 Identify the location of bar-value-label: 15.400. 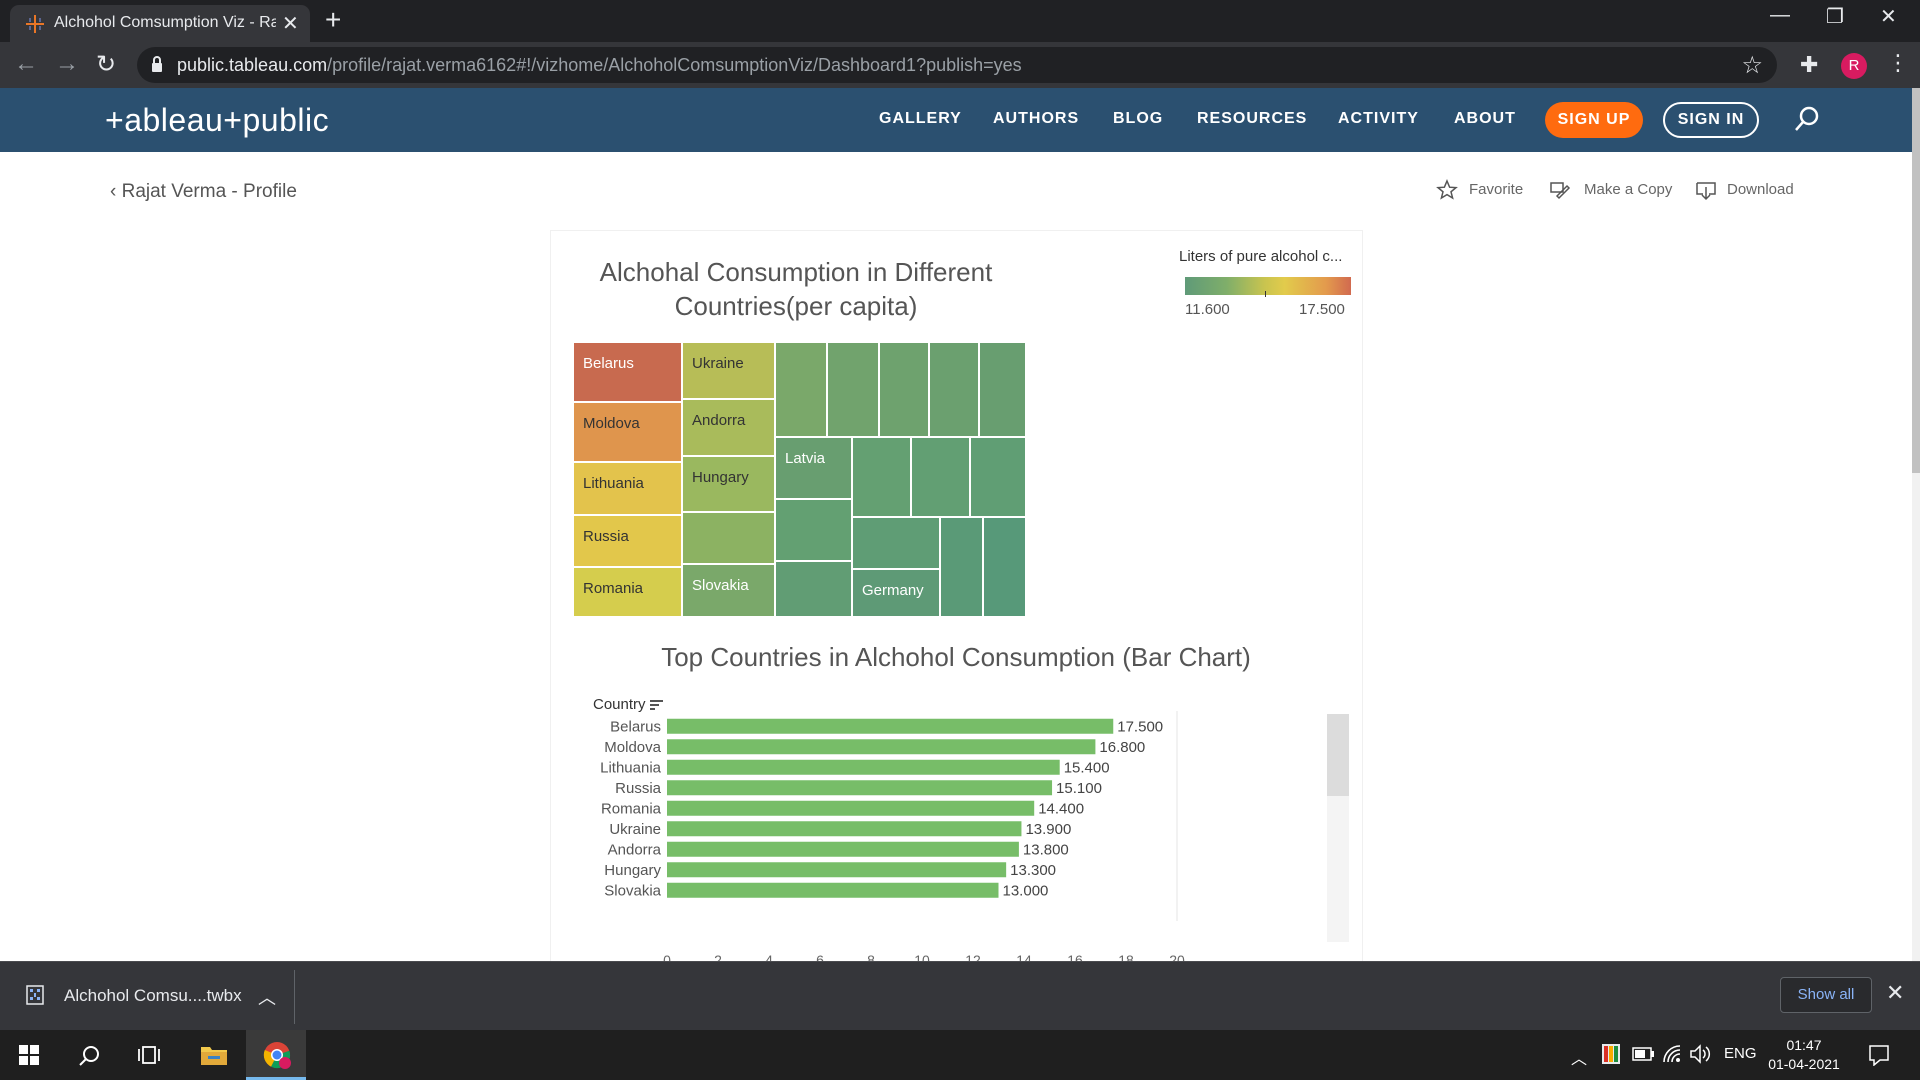
(1087, 767).